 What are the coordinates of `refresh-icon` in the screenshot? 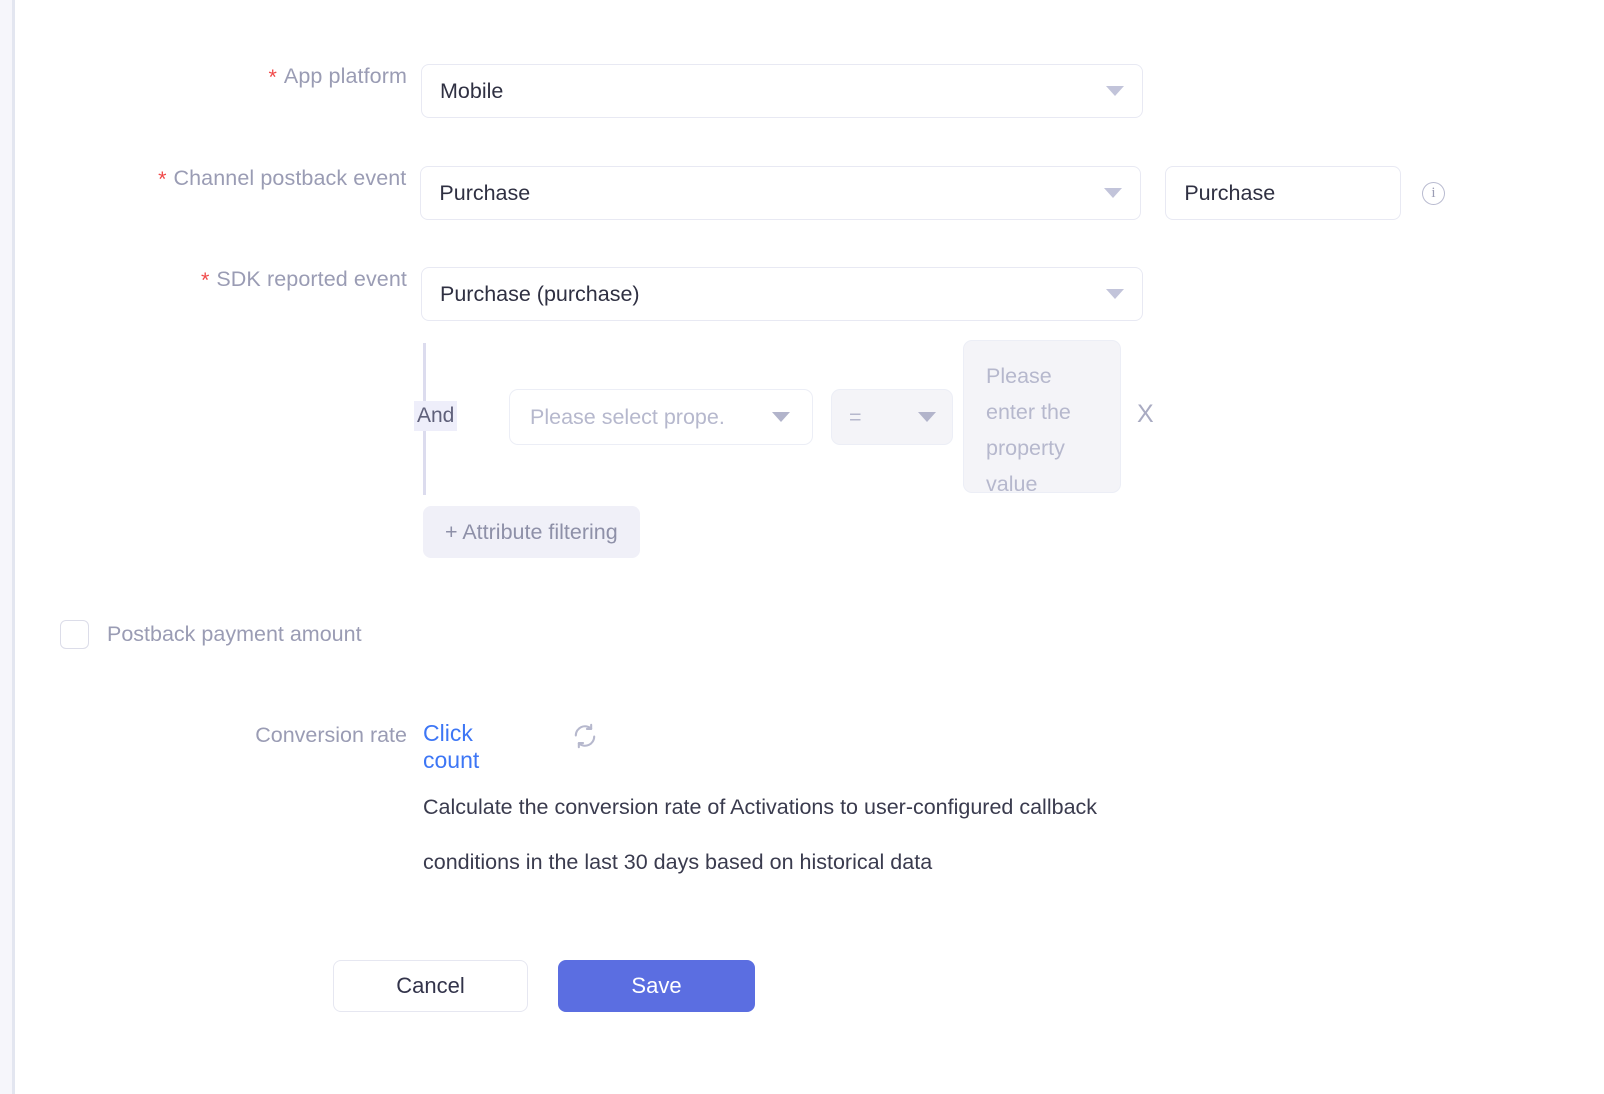 It's located at (585, 736).